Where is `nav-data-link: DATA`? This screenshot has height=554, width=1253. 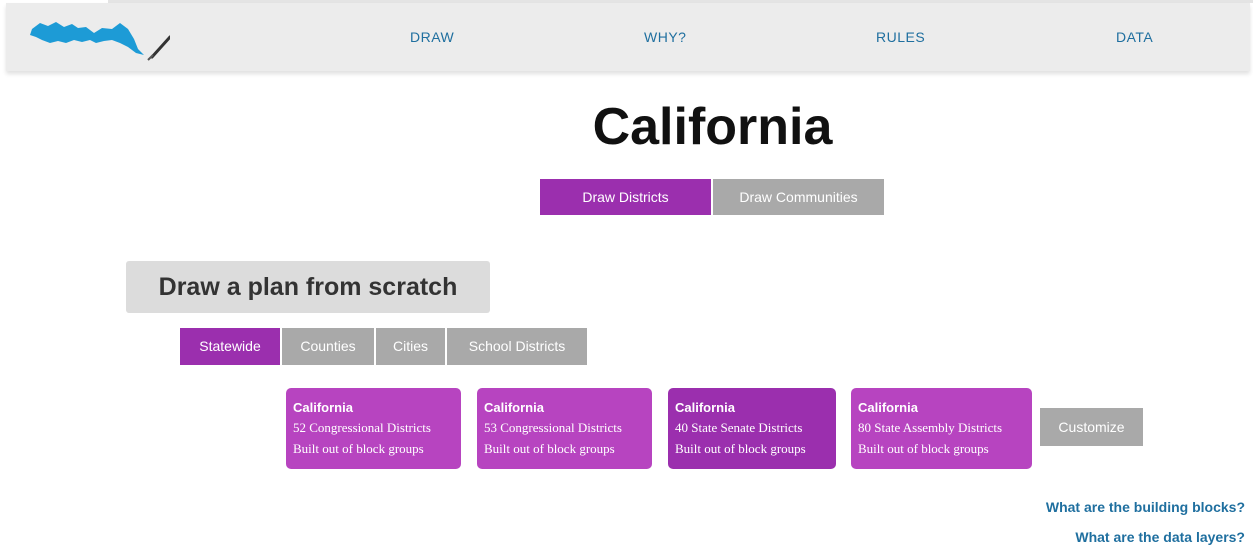 nav-data-link: DATA is located at coordinates (1134, 37).